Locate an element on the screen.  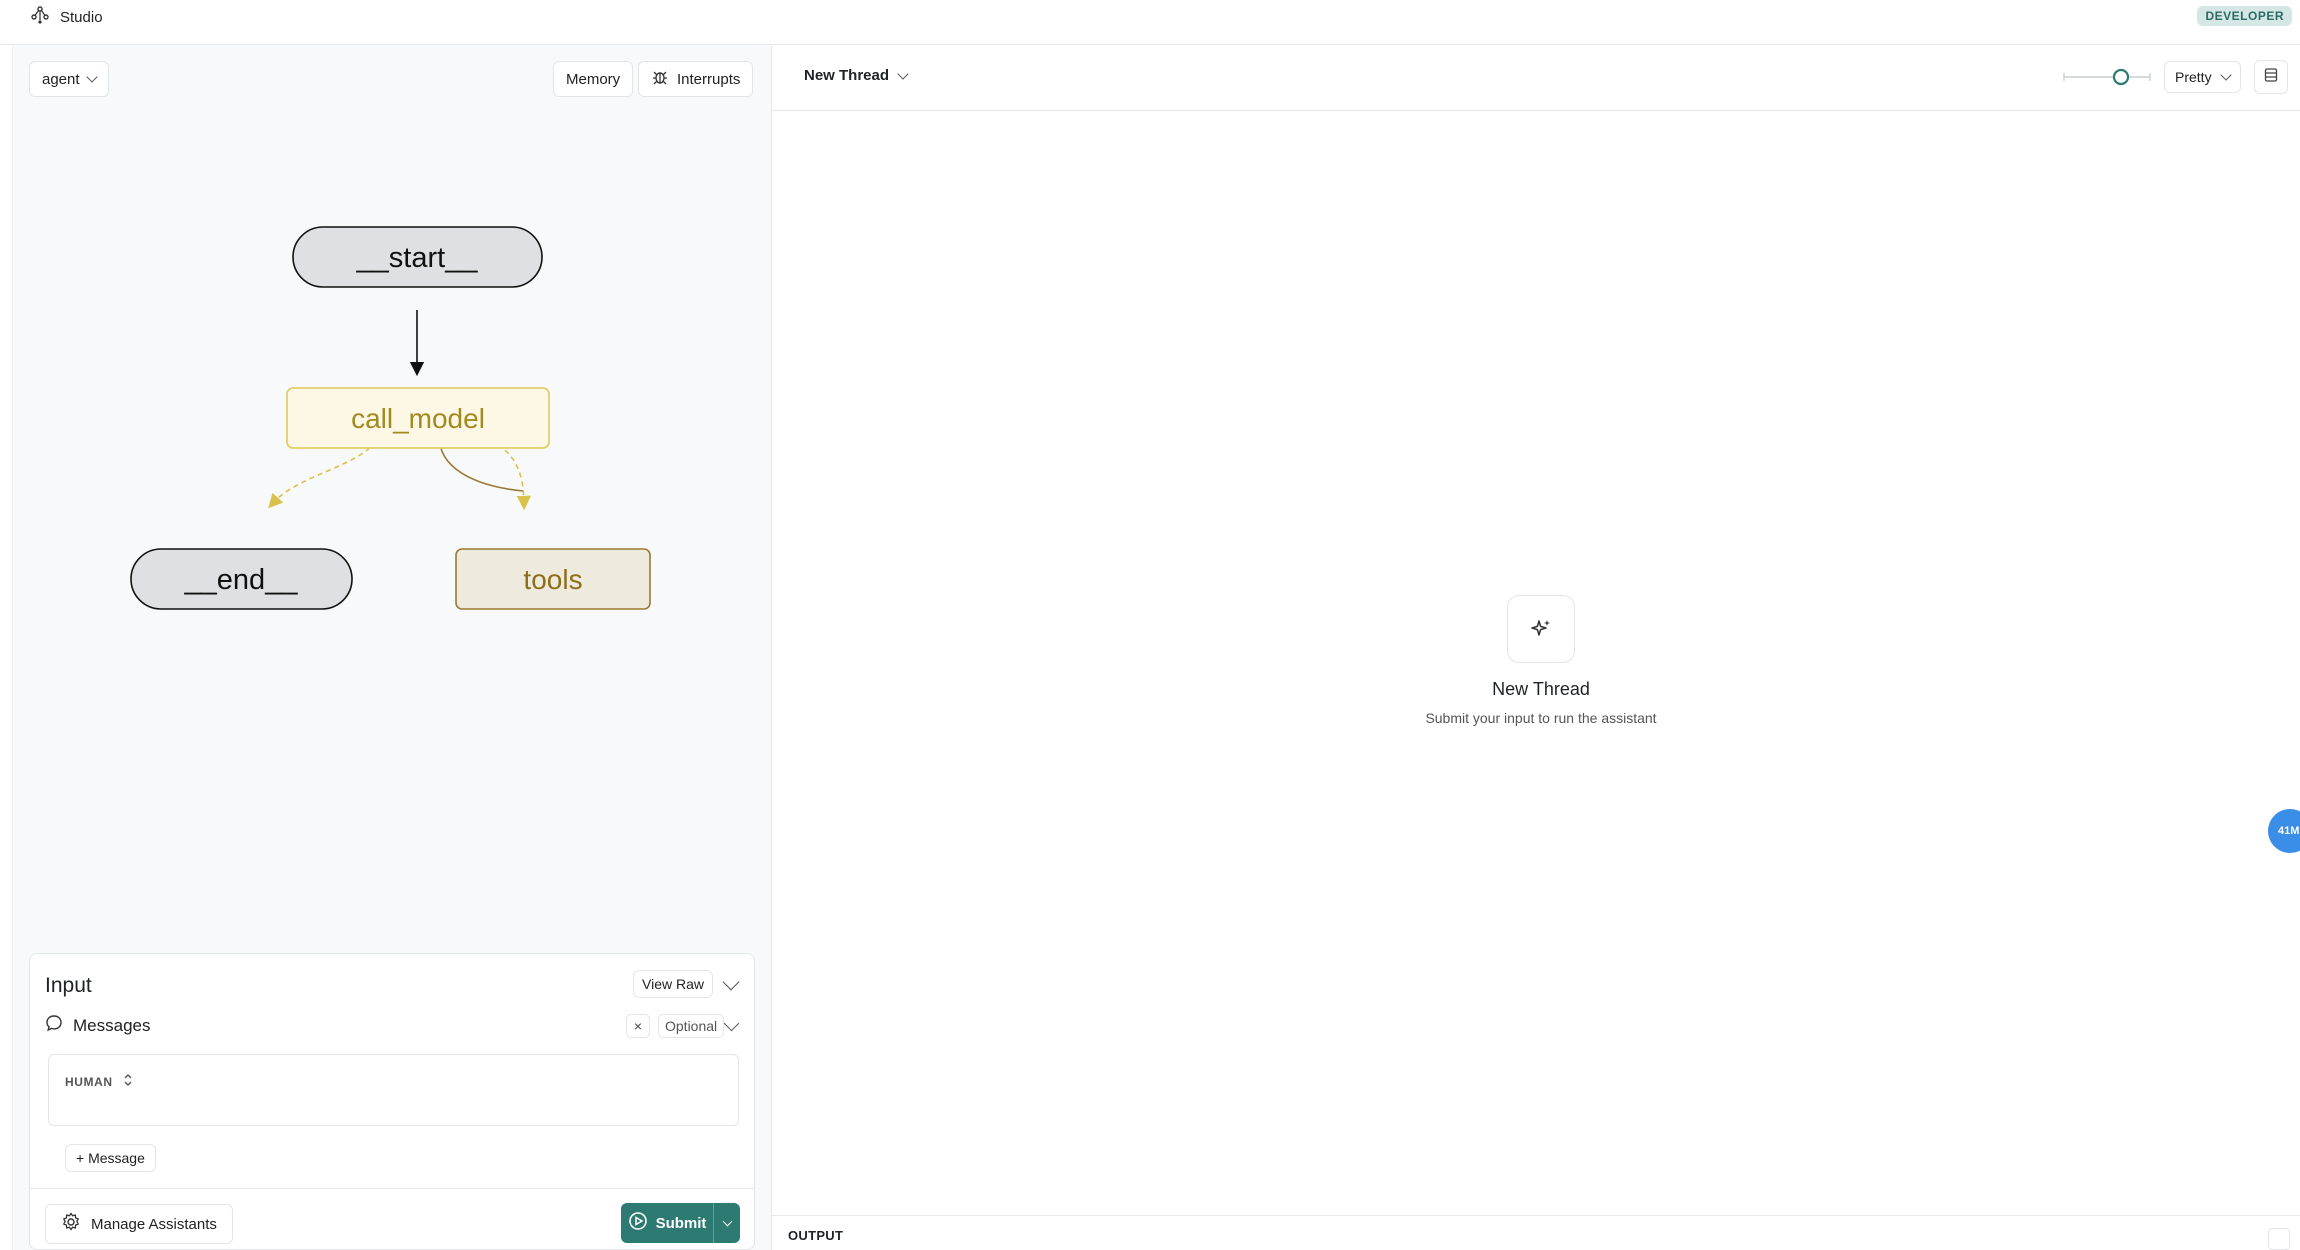
message-editor: HUMAN is located at coordinates (393, 1090).